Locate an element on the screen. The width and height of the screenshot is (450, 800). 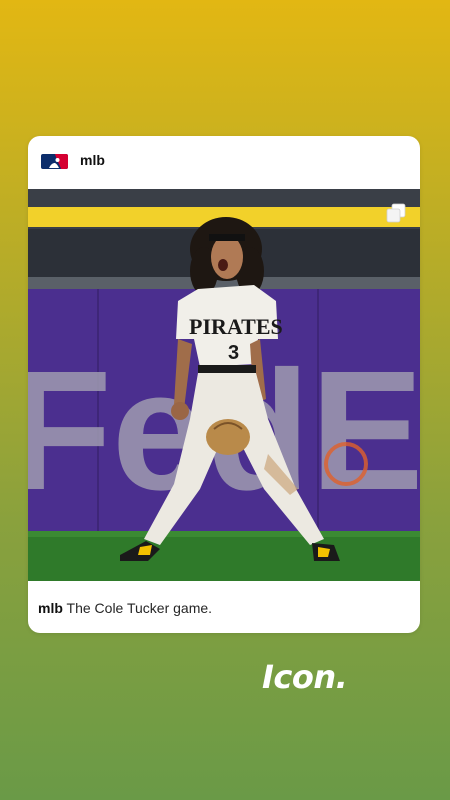
post-header: mlb is located at coordinates (224, 162).